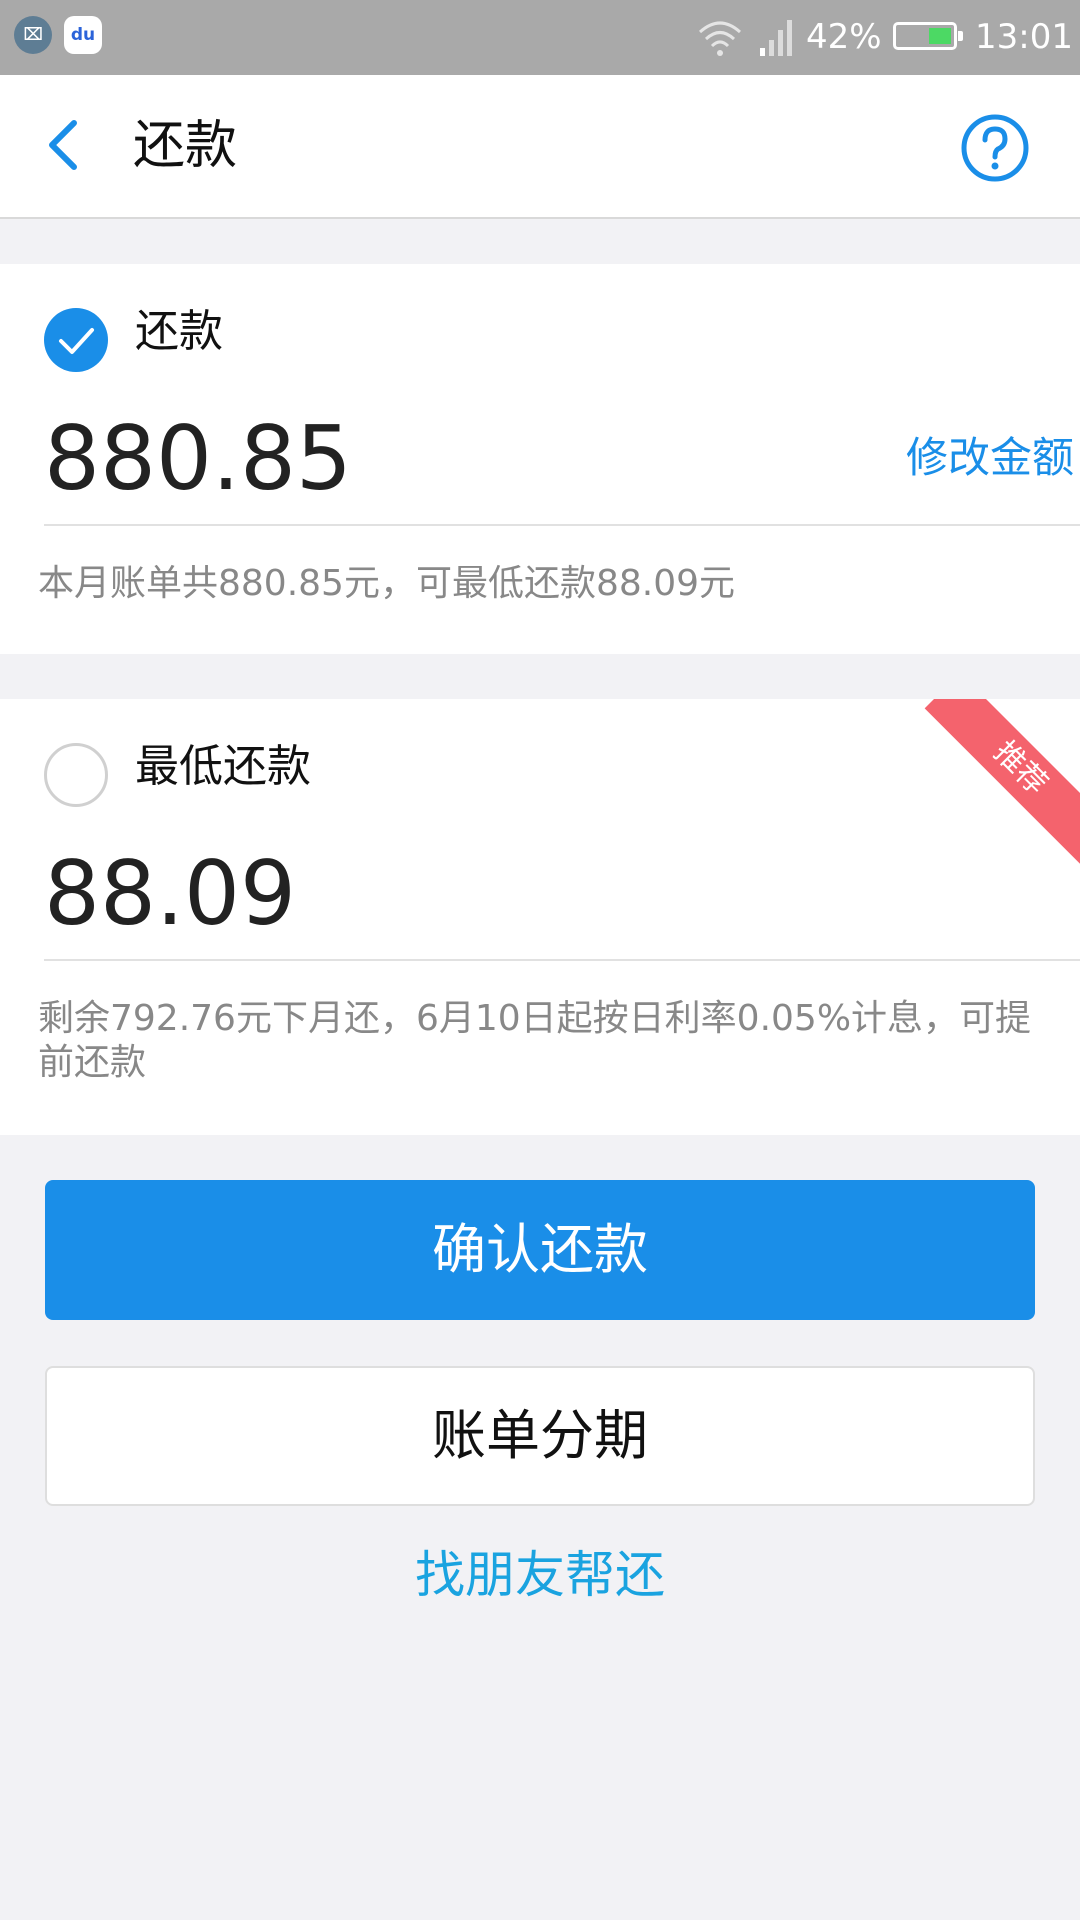 The width and height of the screenshot is (1080, 1920). What do you see at coordinates (76, 340) in the screenshot?
I see `radio-checked-icon` at bounding box center [76, 340].